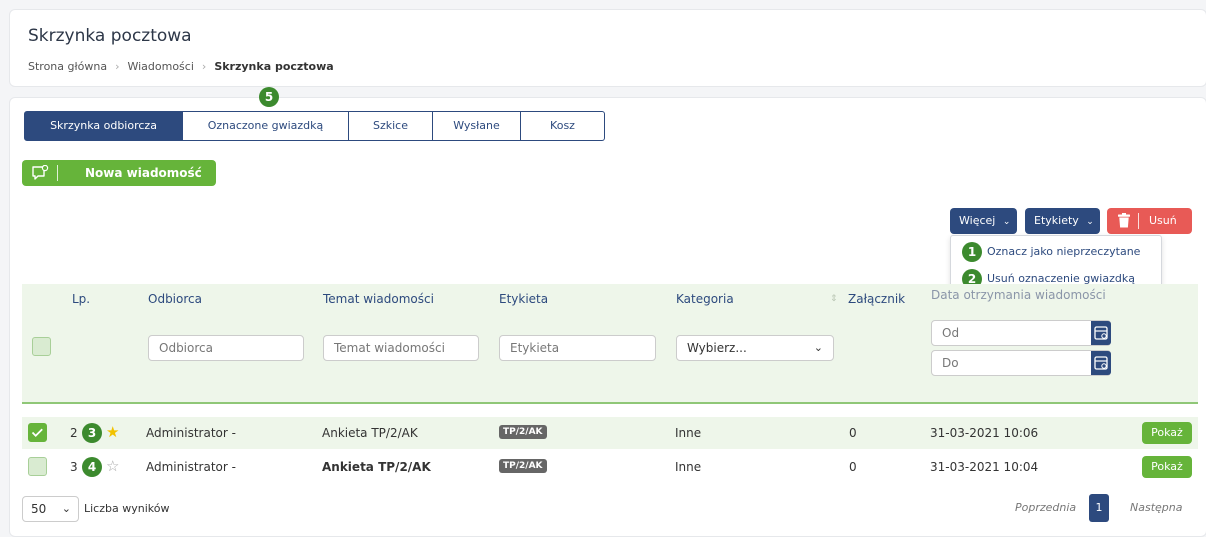 The width and height of the screenshot is (1206, 537). What do you see at coordinates (112, 466) in the screenshot?
I see `star-outline-icon: ☆` at bounding box center [112, 466].